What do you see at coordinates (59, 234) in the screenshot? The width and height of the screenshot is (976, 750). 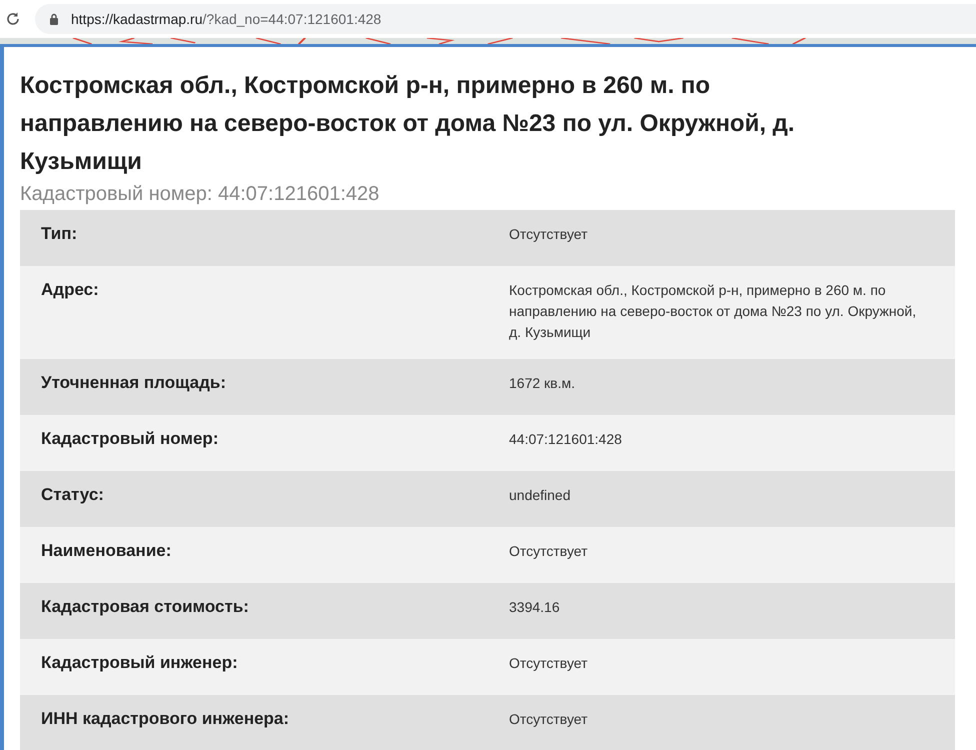 I see `row-label: Тип:` at bounding box center [59, 234].